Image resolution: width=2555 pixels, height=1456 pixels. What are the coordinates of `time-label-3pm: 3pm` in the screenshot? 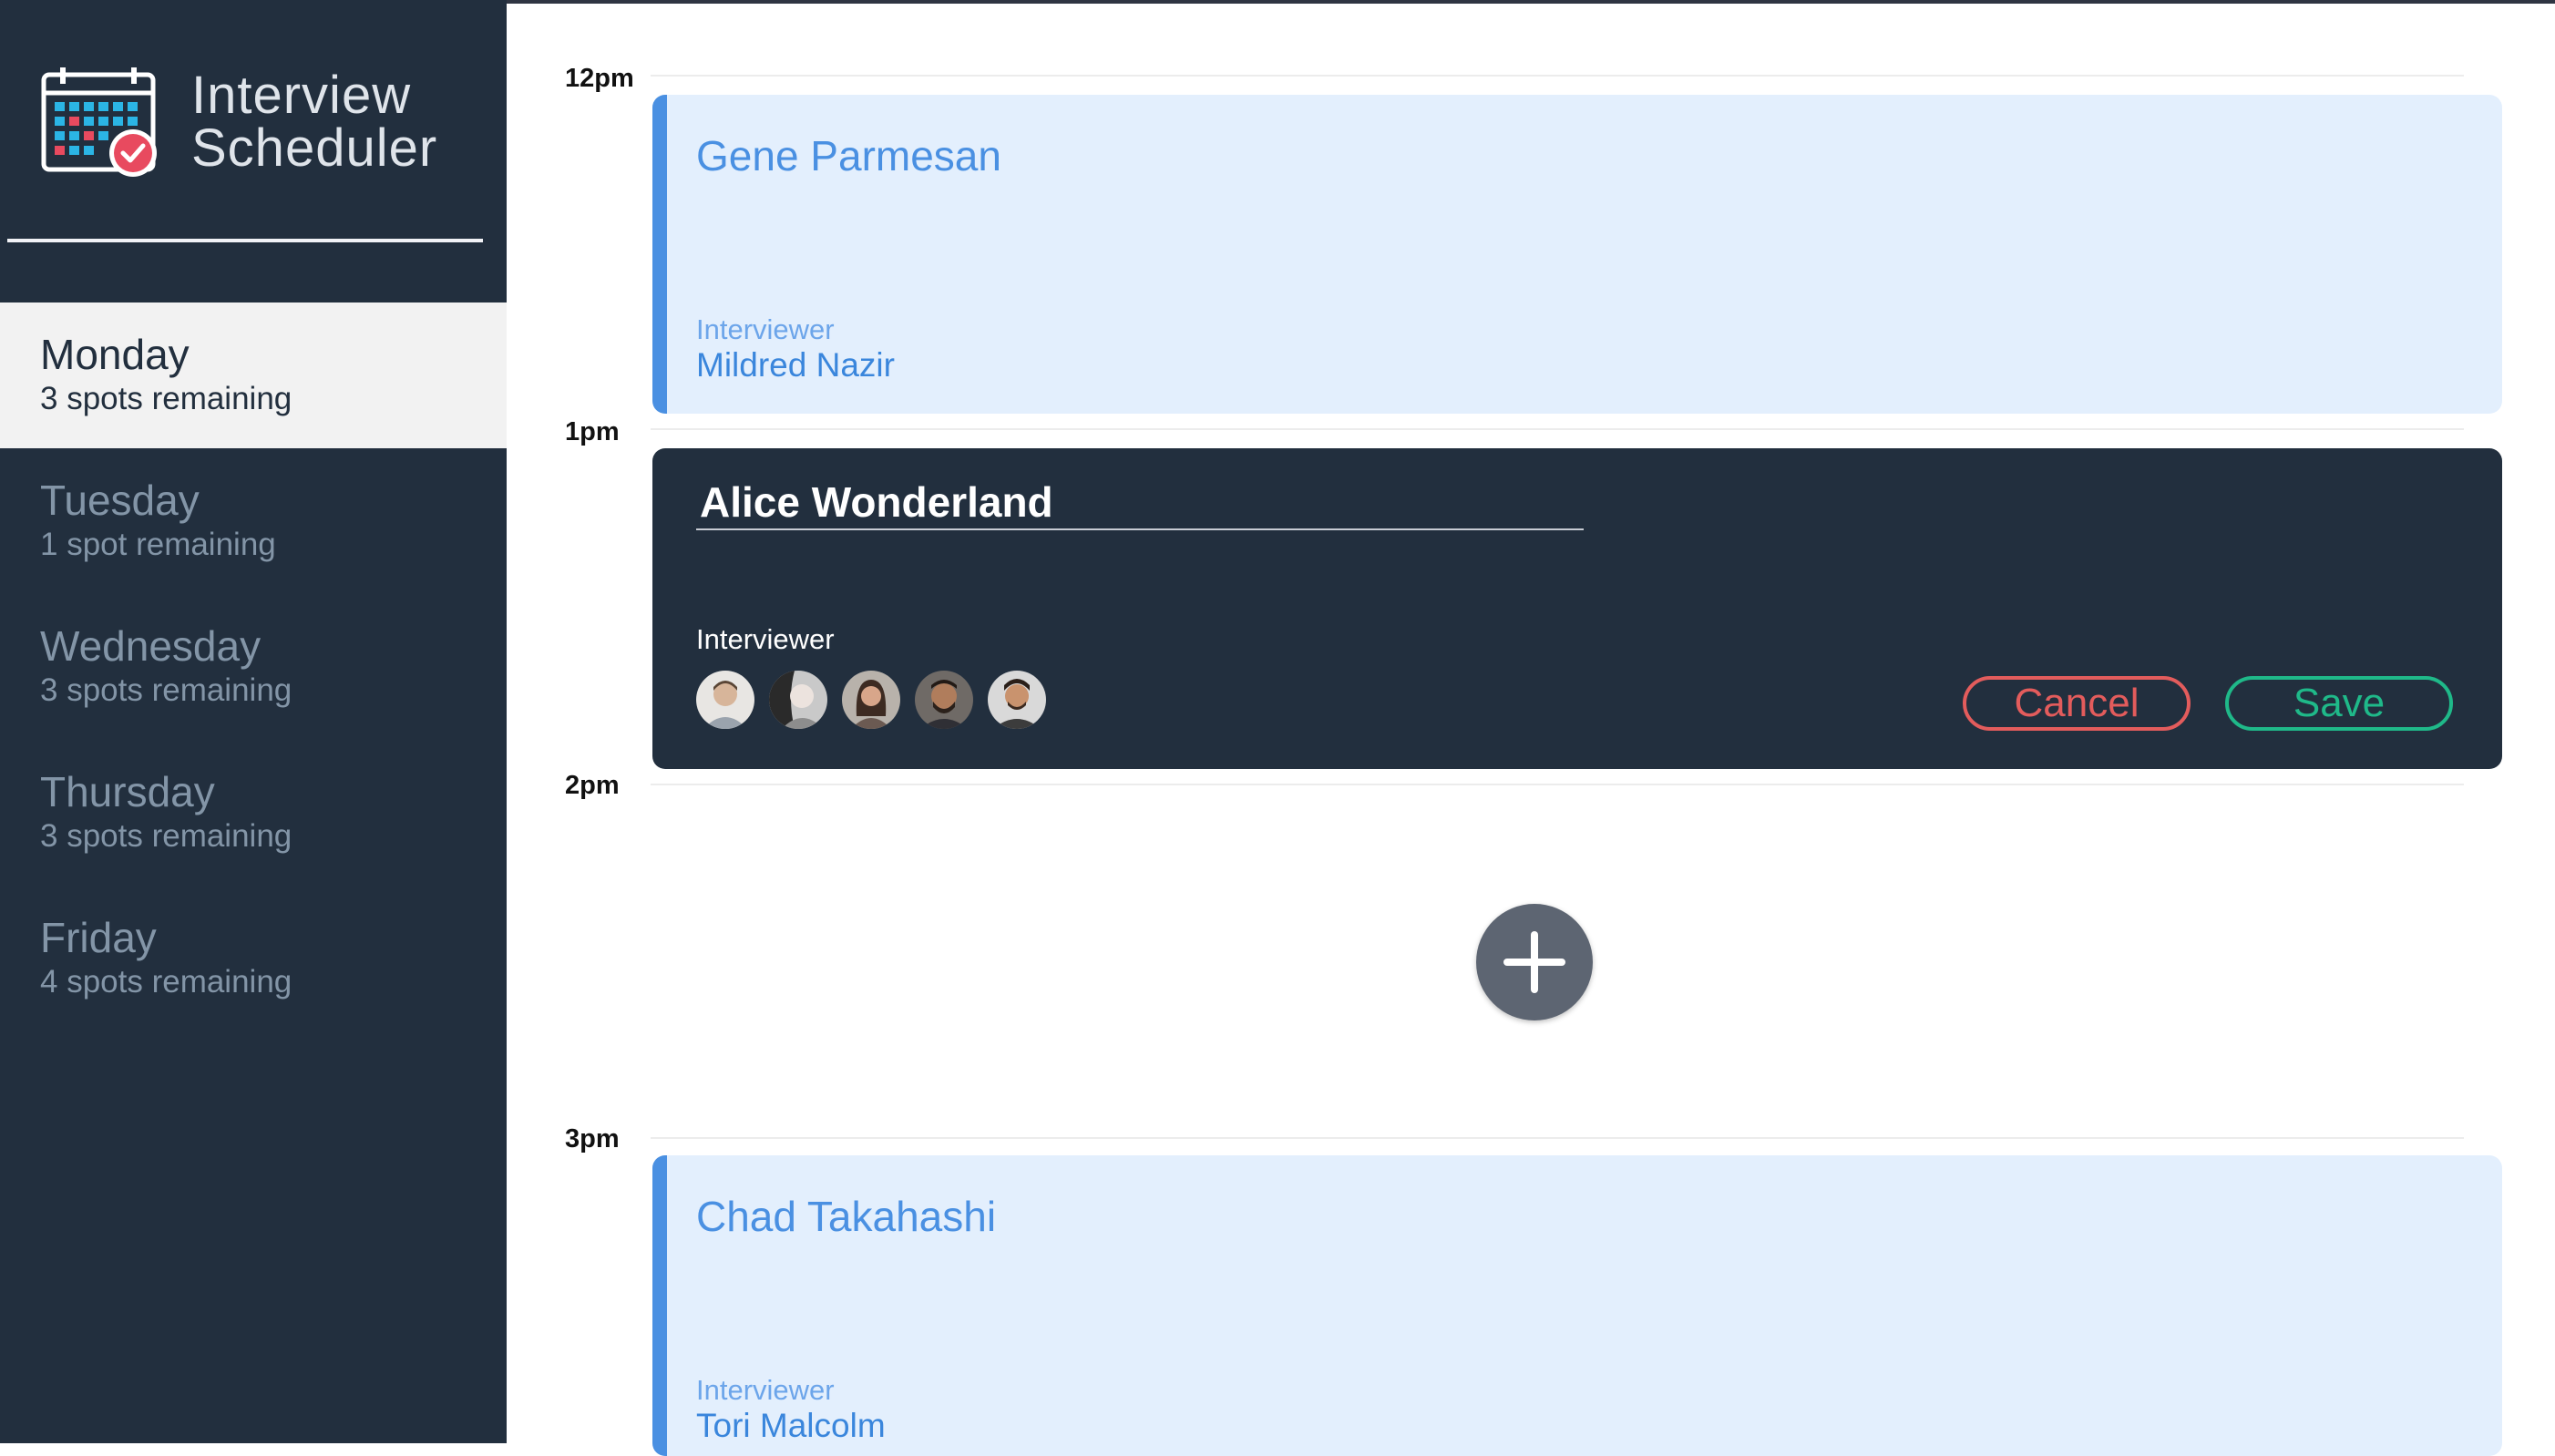 It's located at (592, 1139).